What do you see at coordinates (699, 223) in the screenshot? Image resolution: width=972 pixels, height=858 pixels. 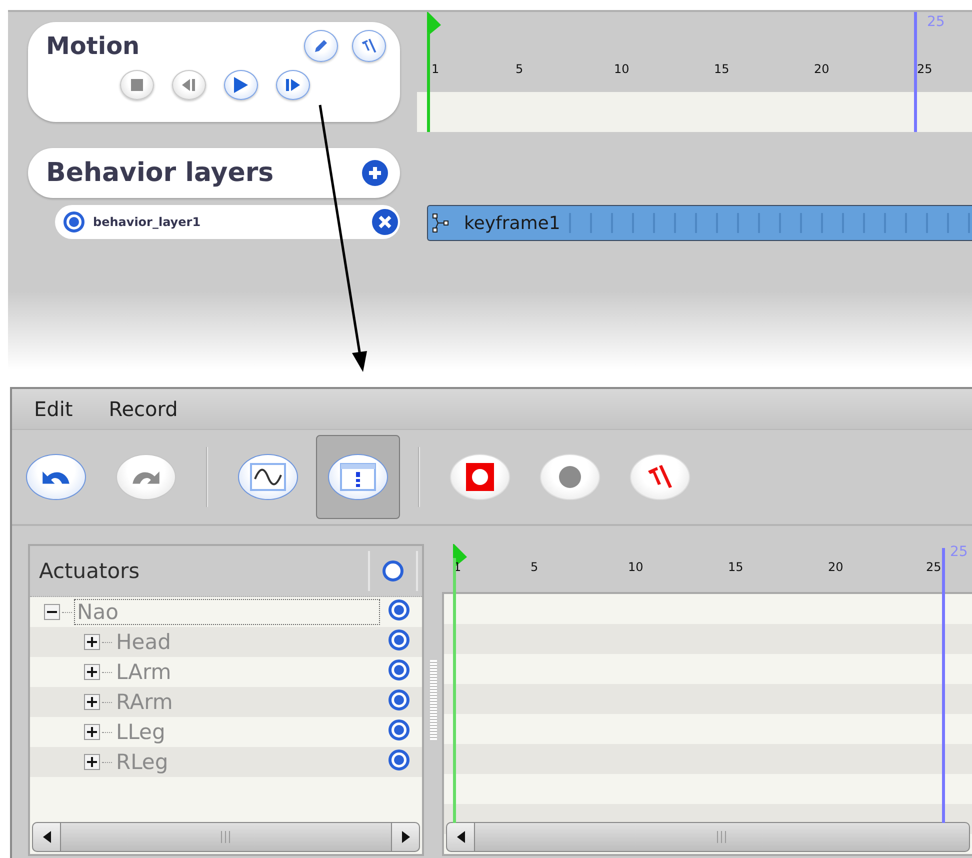 I see `keyframe-bar: keyframe1` at bounding box center [699, 223].